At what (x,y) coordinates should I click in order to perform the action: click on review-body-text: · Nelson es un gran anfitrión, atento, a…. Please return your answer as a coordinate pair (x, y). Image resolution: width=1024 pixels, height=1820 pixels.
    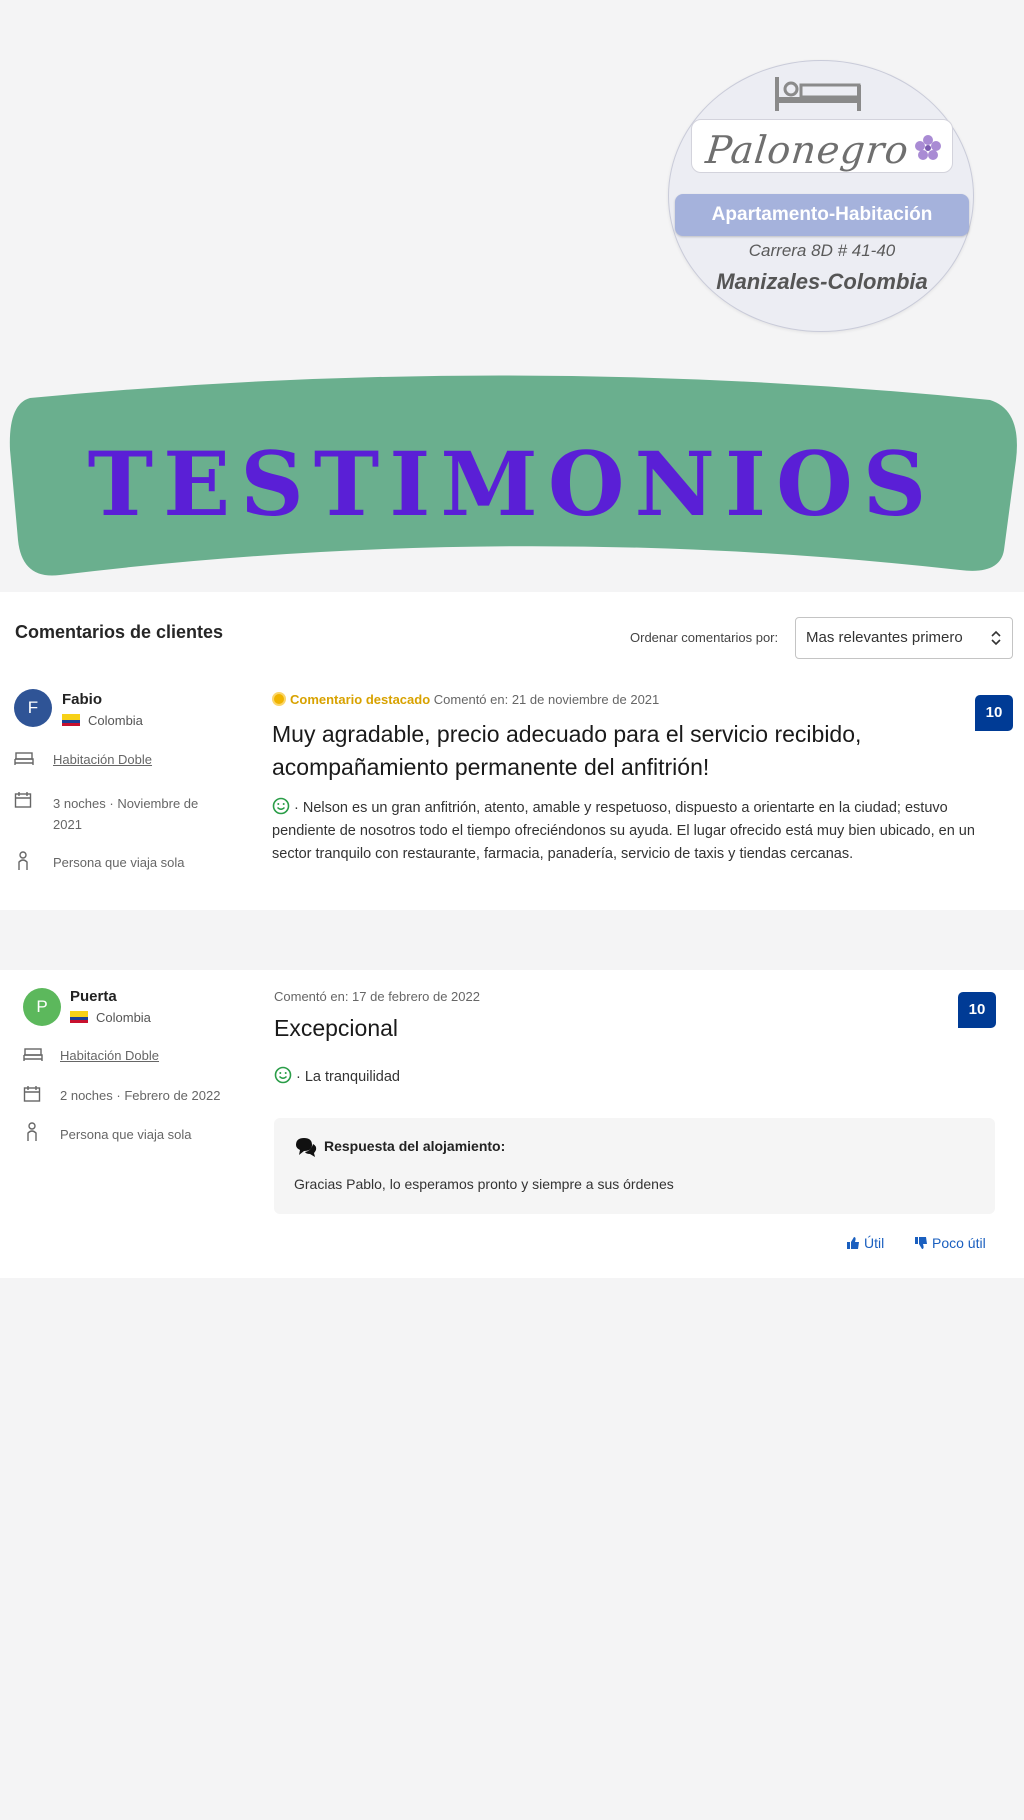
    Looking at the image, I should click on (623, 831).